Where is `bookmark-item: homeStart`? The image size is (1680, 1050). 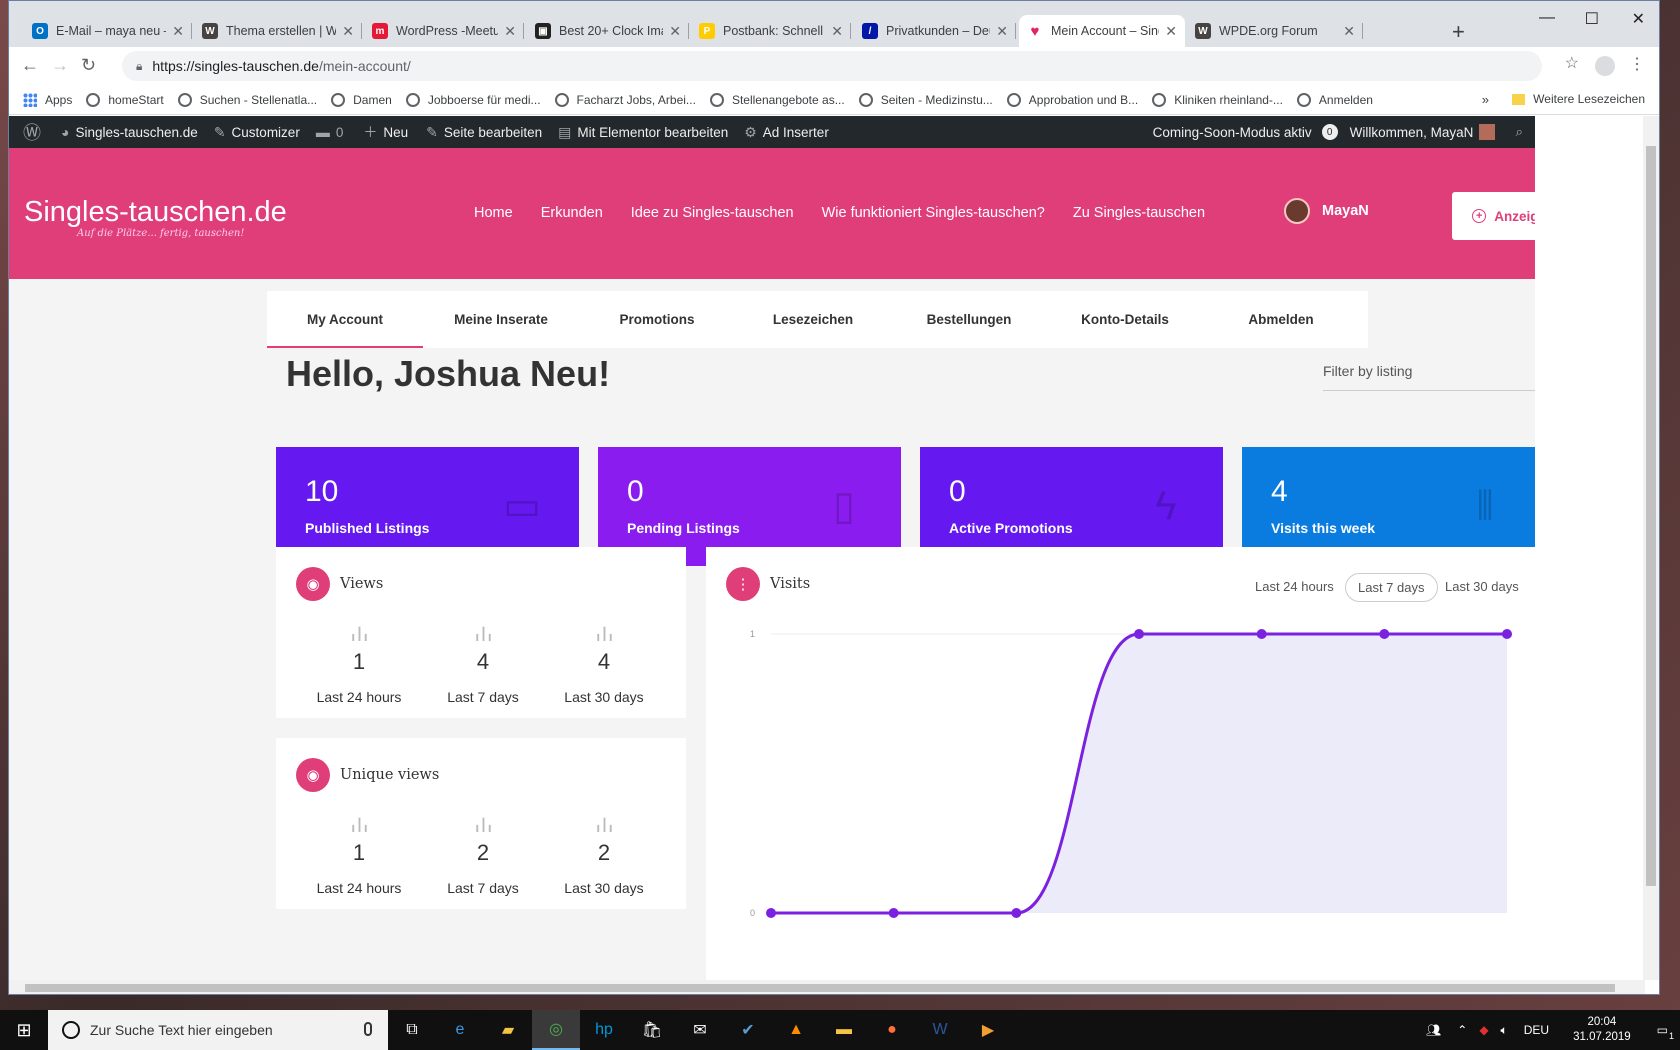
bookmark-item: homeStart is located at coordinates (125, 99).